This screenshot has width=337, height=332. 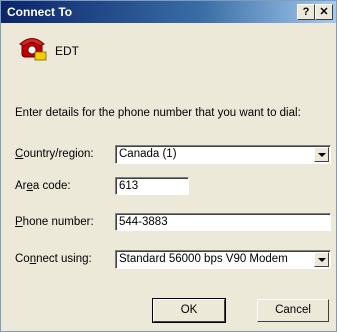 What do you see at coordinates (324, 12) in the screenshot?
I see `close-button: ✕` at bounding box center [324, 12].